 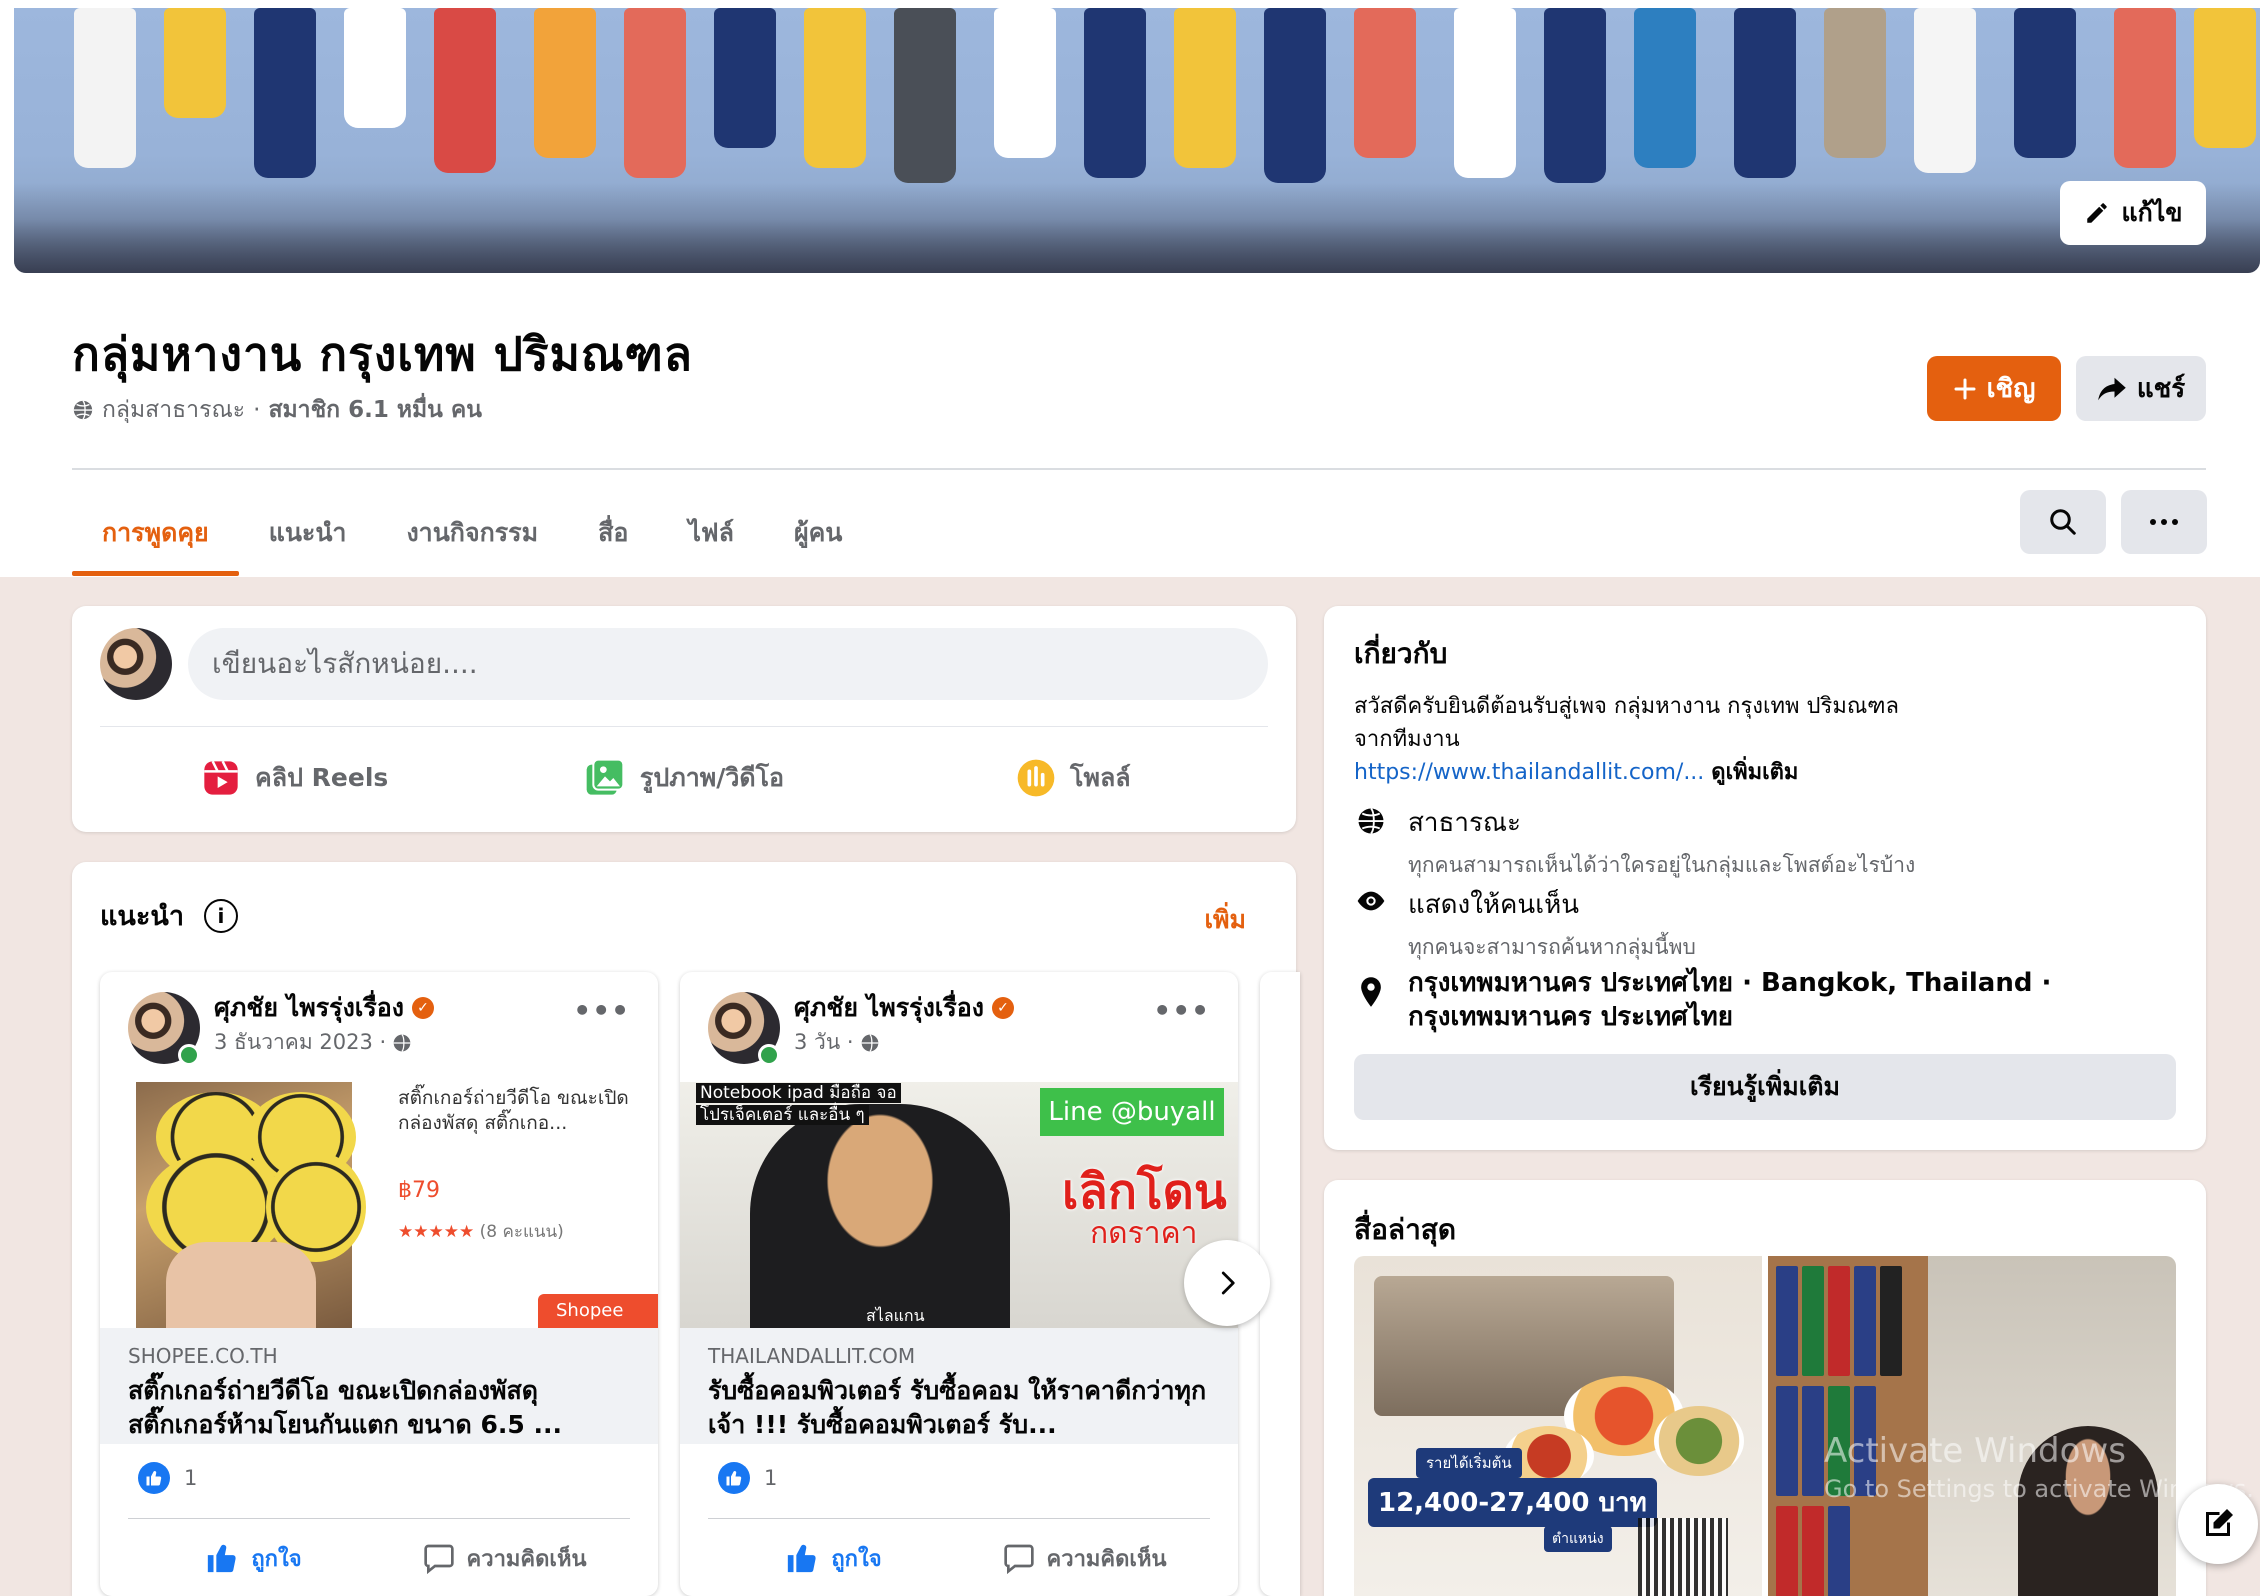 I want to click on reels-button: คลิป Reels, so click(x=294, y=778).